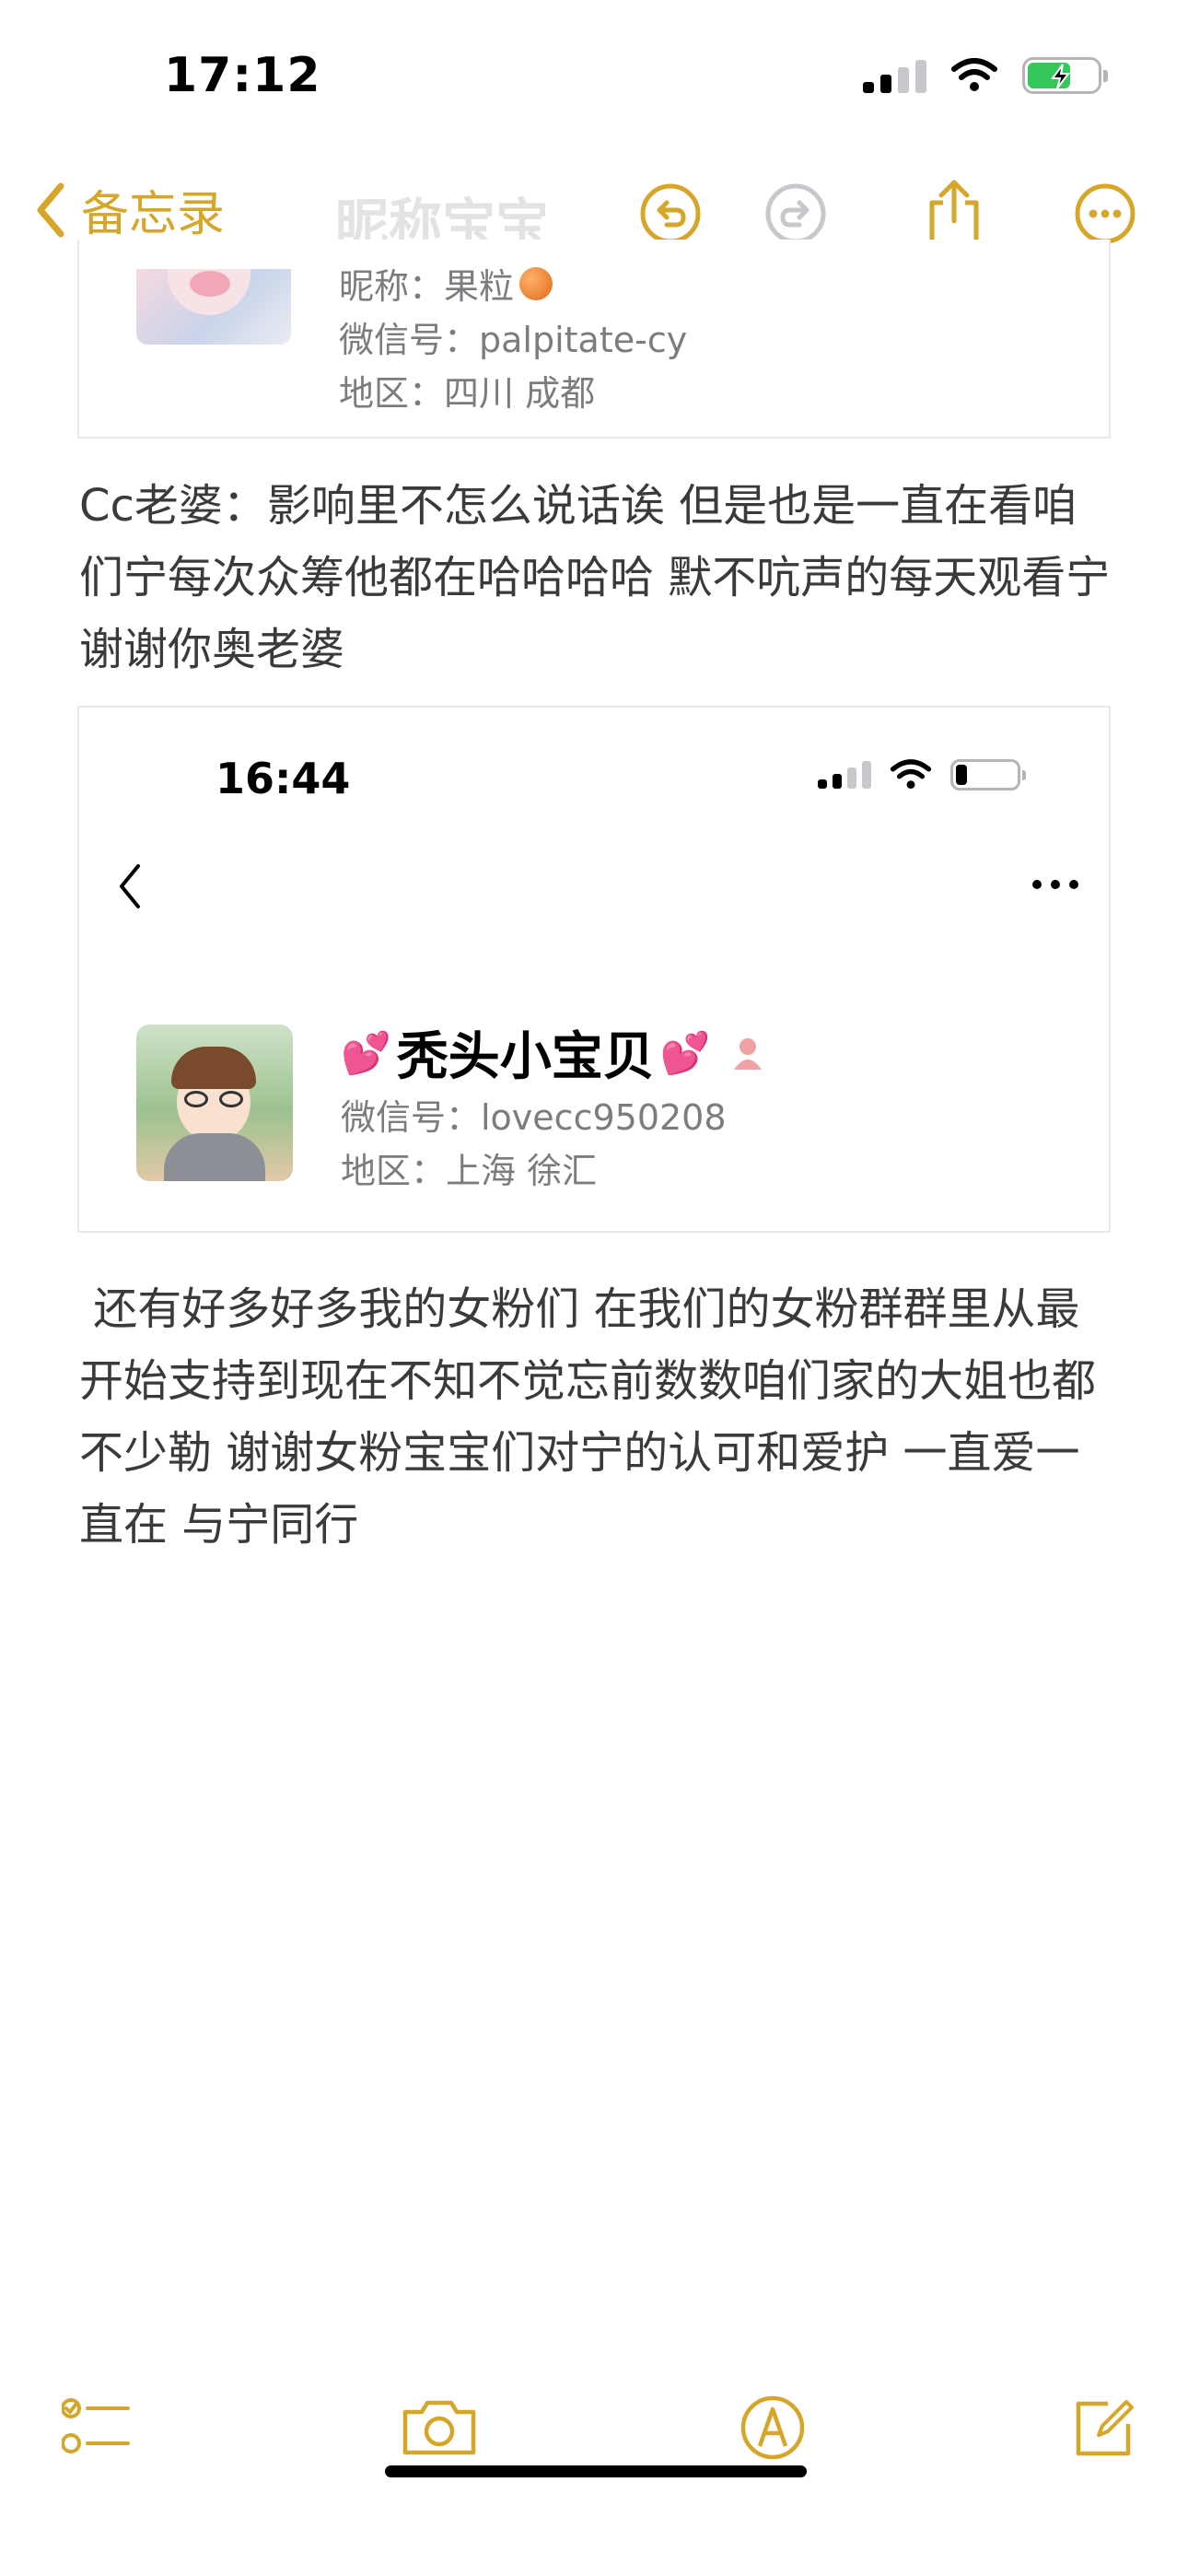 The width and height of the screenshot is (1188, 2576). Describe the element at coordinates (988, 774) in the screenshot. I see `embedded-battery-icon` at that location.